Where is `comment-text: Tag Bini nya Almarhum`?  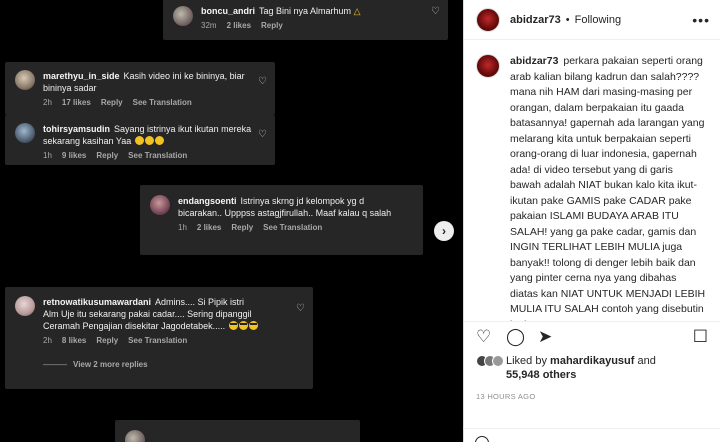
comment-text: Tag Bini nya Almarhum is located at coordinates (305, 11).